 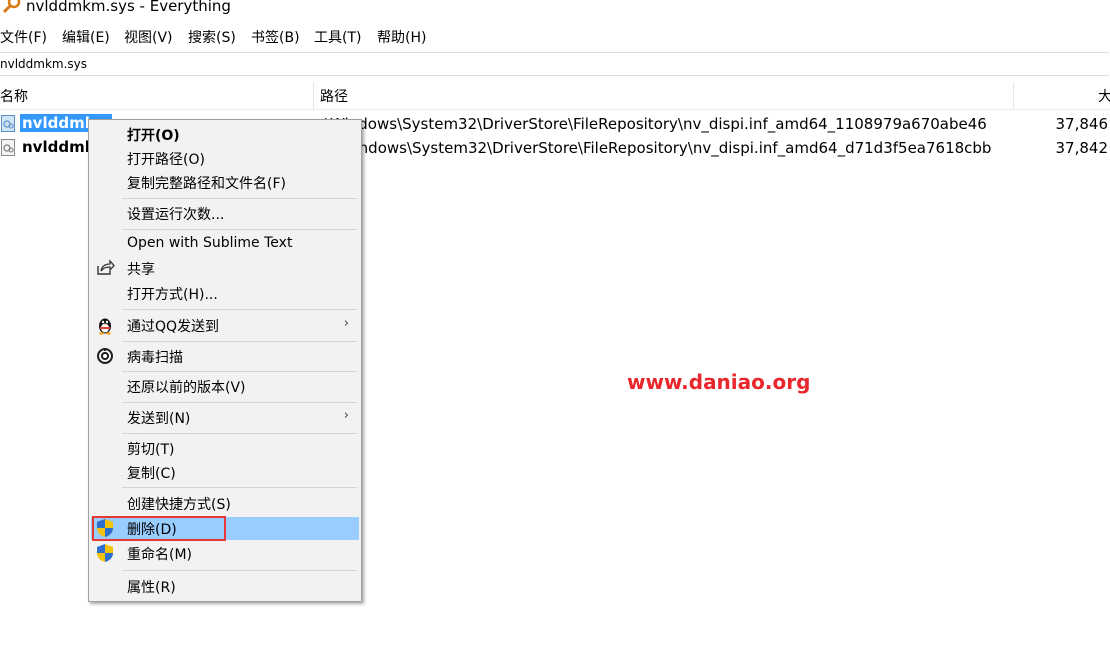 What do you see at coordinates (166, 160) in the screenshot?
I see `menu-item-label: 打开路径(O)` at bounding box center [166, 160].